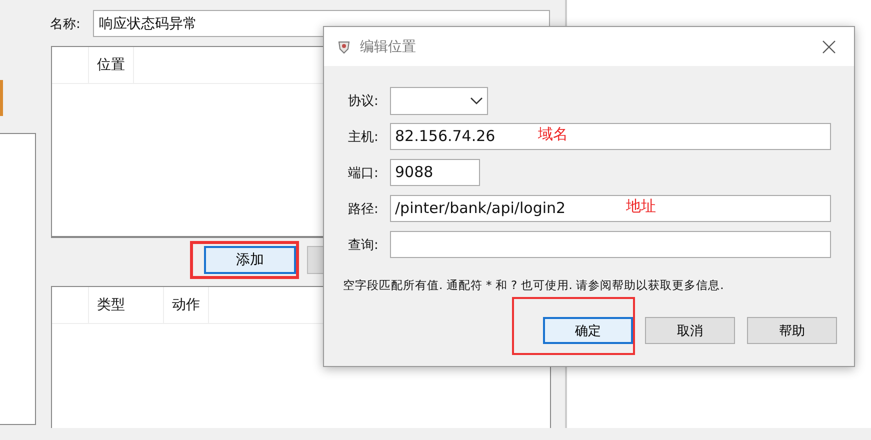  What do you see at coordinates (610, 244) in the screenshot?
I see `input-field` at bounding box center [610, 244].